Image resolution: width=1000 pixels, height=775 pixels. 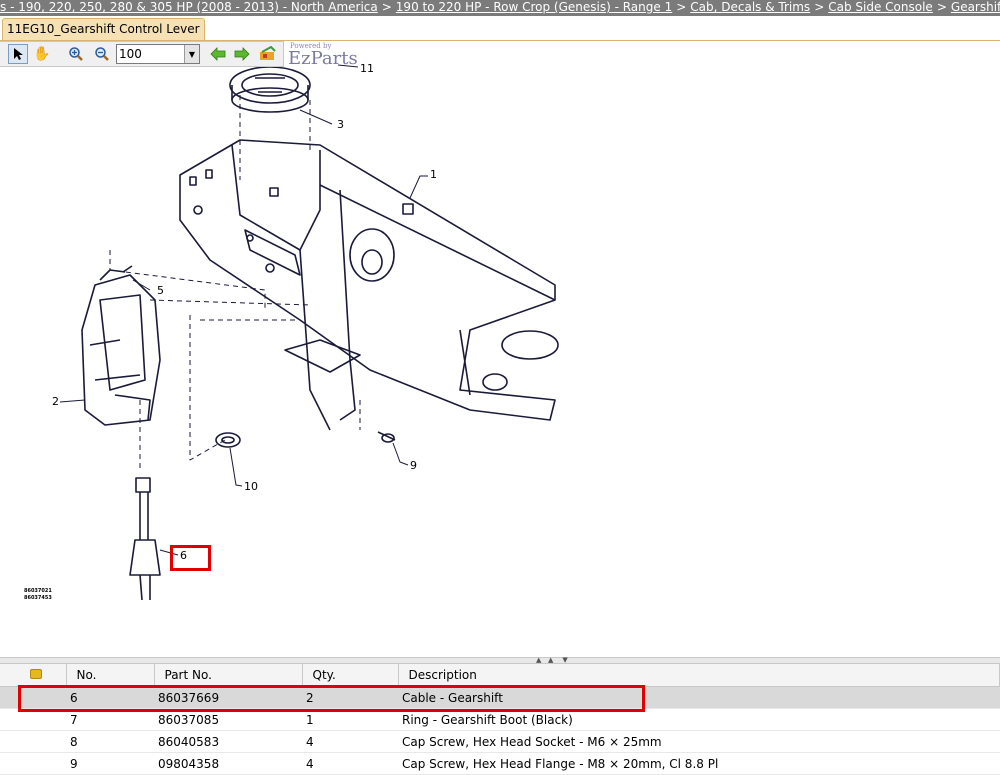 I want to click on diagram-ref-code: 86037453, so click(x=38, y=598).